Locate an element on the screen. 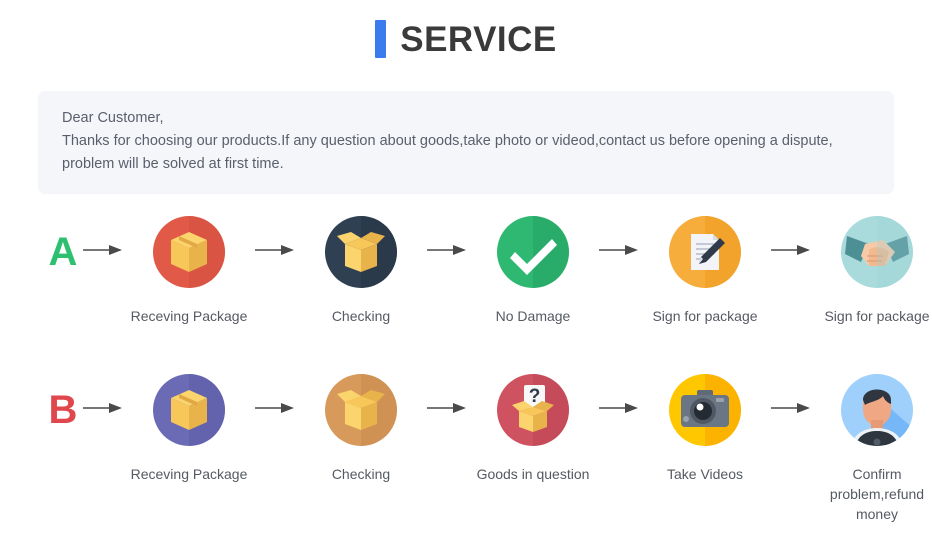 Image resolution: width=932 pixels, height=550 pixels. flow-label-b: B is located at coordinates (63, 410).